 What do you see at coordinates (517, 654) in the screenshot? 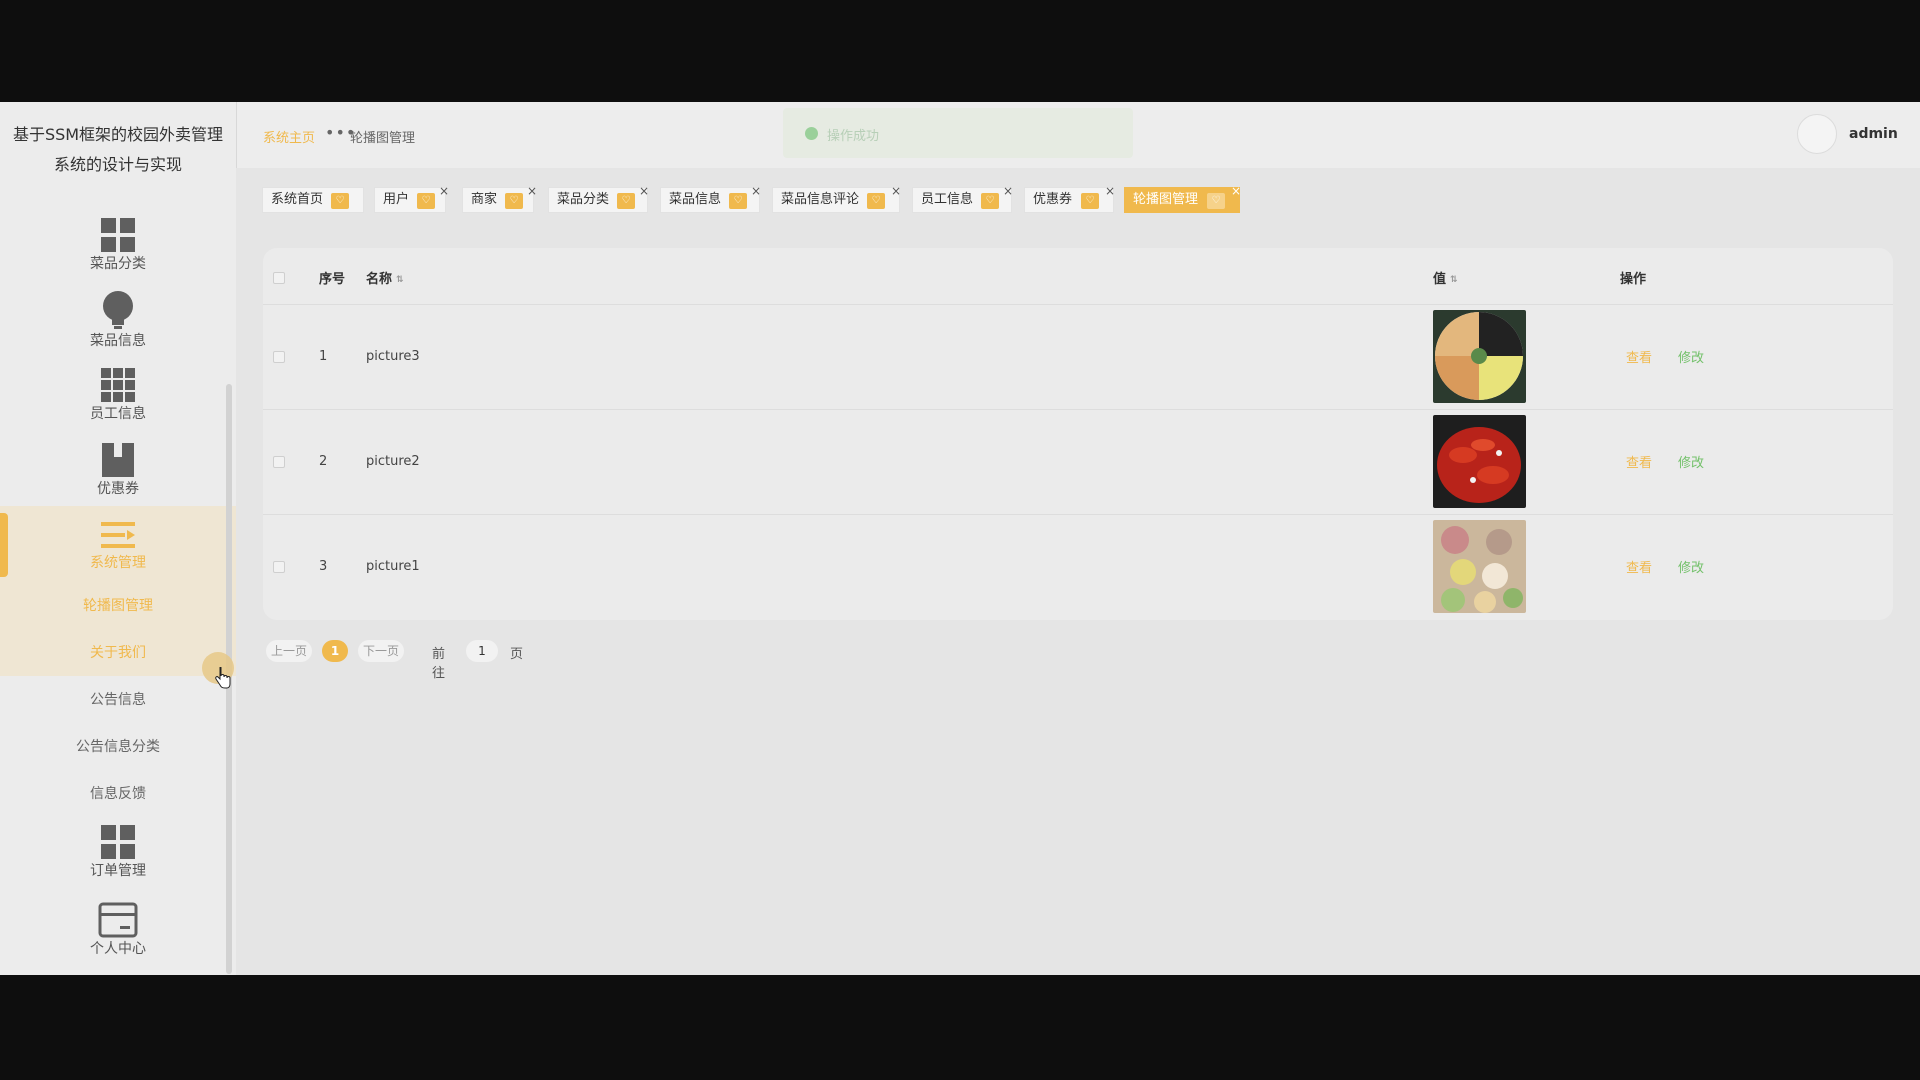
I see `page-unit-label: 页` at bounding box center [517, 654].